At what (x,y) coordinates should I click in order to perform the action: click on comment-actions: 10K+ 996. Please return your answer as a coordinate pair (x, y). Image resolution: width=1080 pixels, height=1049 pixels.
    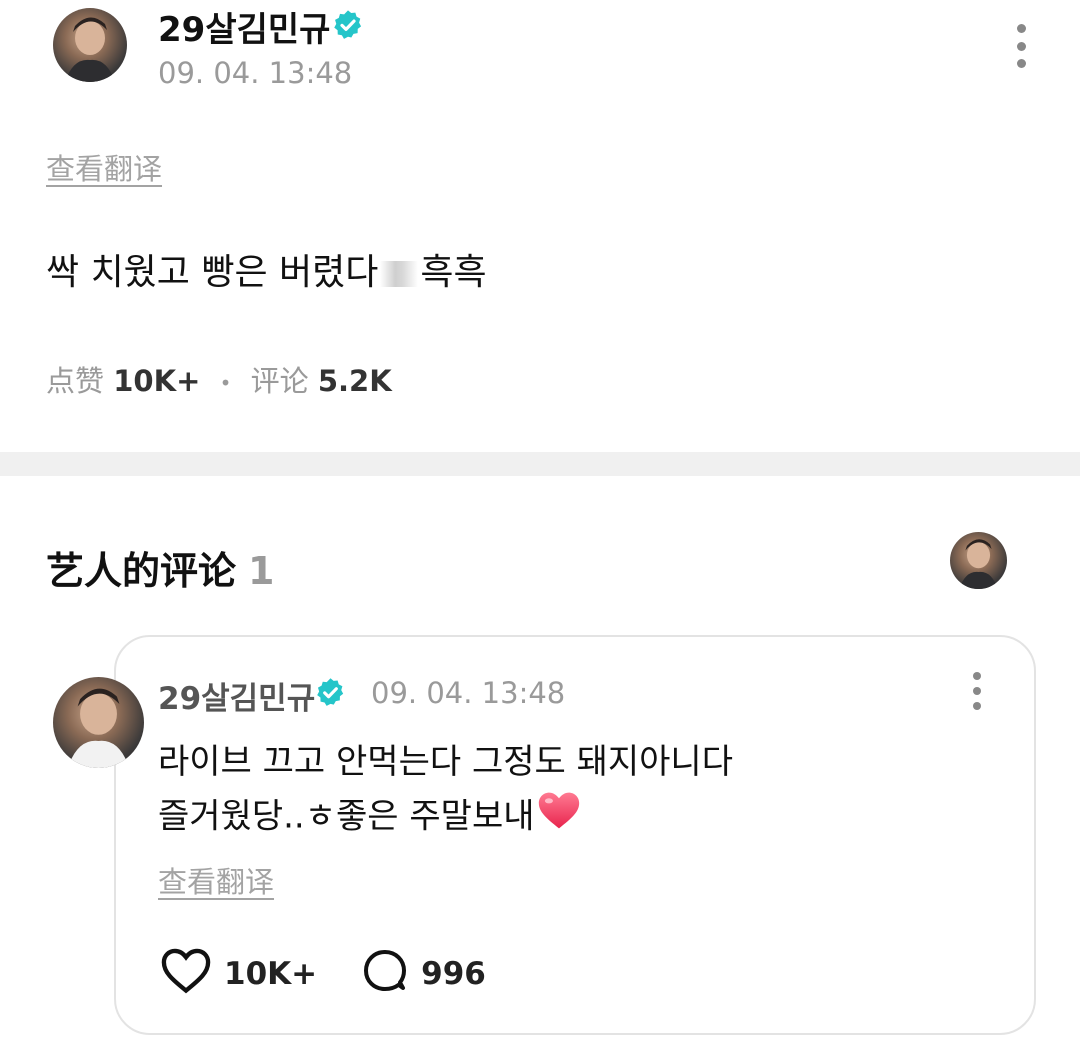
    Looking at the image, I should click on (323, 974).